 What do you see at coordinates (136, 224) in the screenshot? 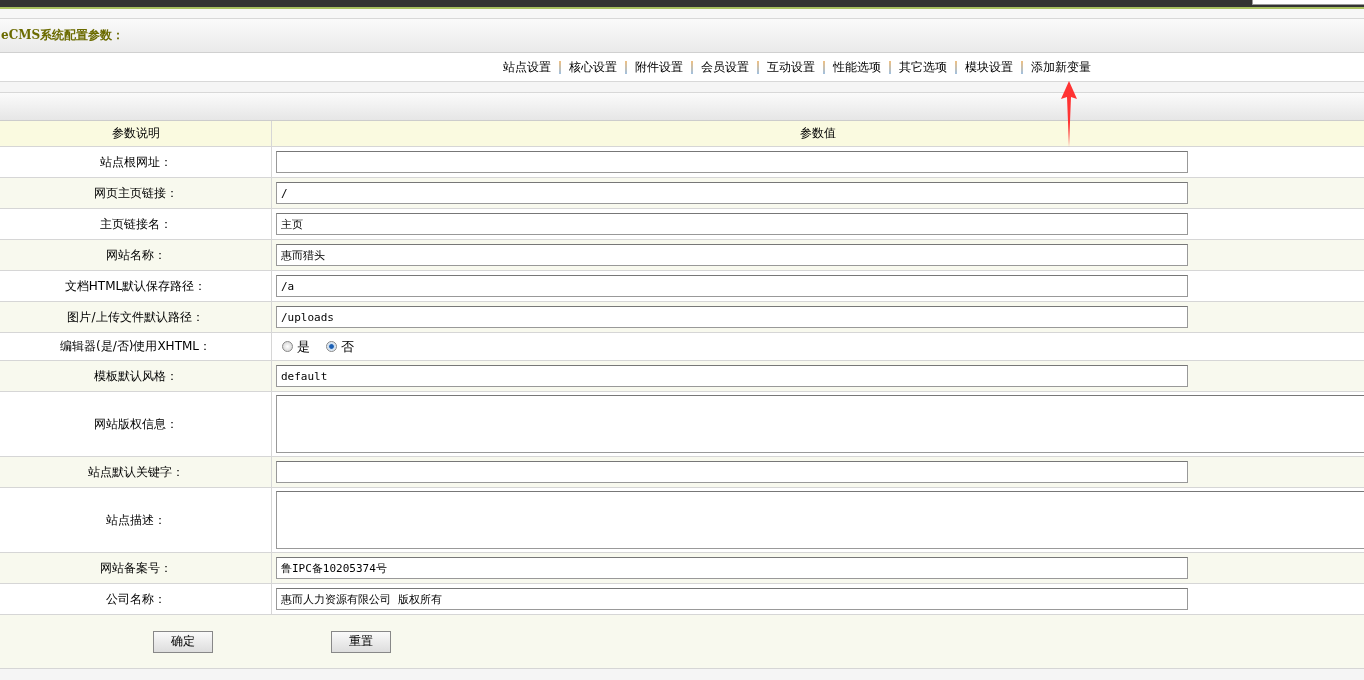
I see `field-label: 主页链接名：` at bounding box center [136, 224].